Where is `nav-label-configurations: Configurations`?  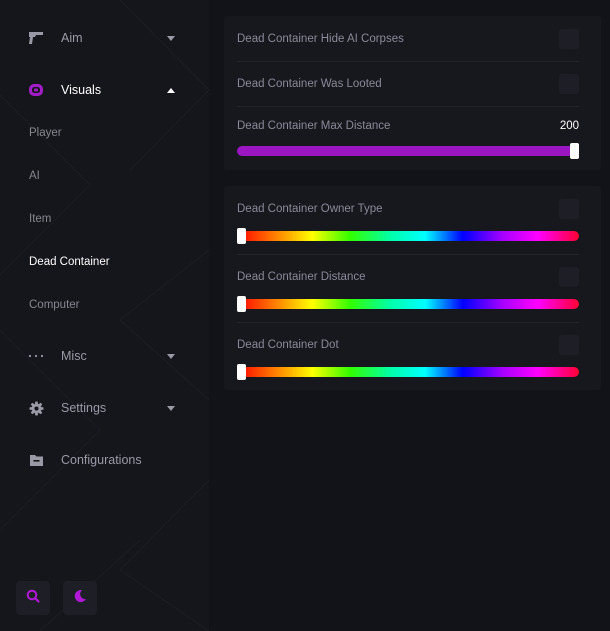 nav-label-configurations: Configurations is located at coordinates (101, 460).